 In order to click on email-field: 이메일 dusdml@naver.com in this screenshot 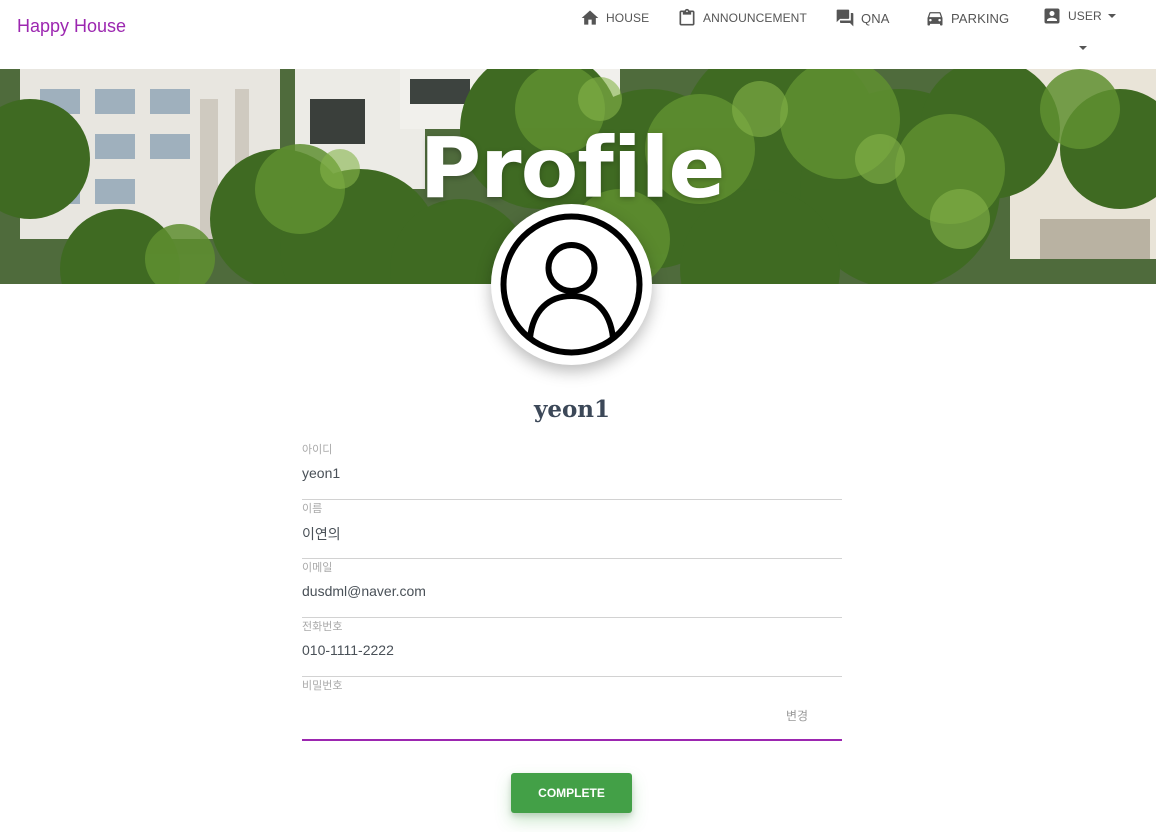, I will do `click(572, 588)`.